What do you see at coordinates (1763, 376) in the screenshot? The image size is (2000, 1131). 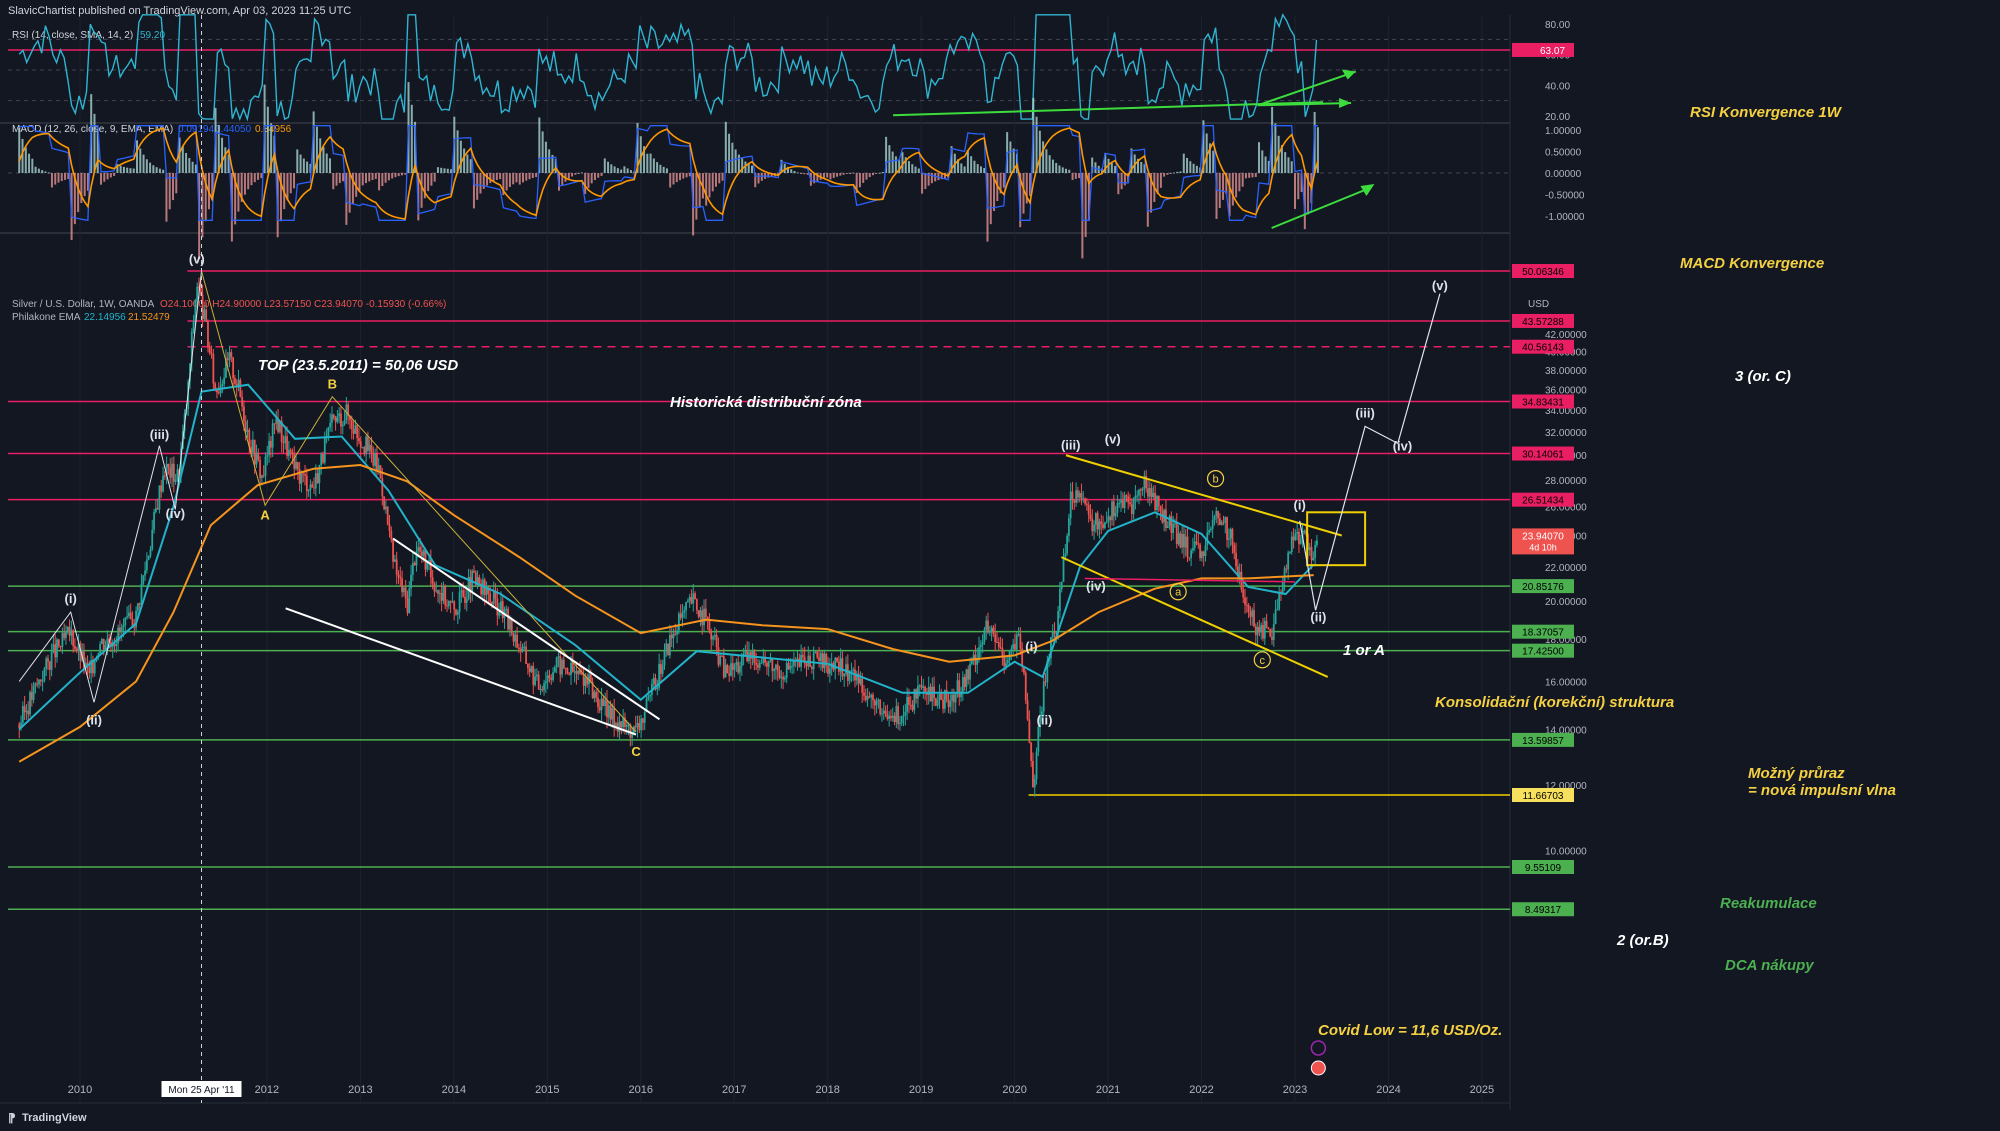 I see `wave-3-or-c-label: 3 (or. C)` at bounding box center [1763, 376].